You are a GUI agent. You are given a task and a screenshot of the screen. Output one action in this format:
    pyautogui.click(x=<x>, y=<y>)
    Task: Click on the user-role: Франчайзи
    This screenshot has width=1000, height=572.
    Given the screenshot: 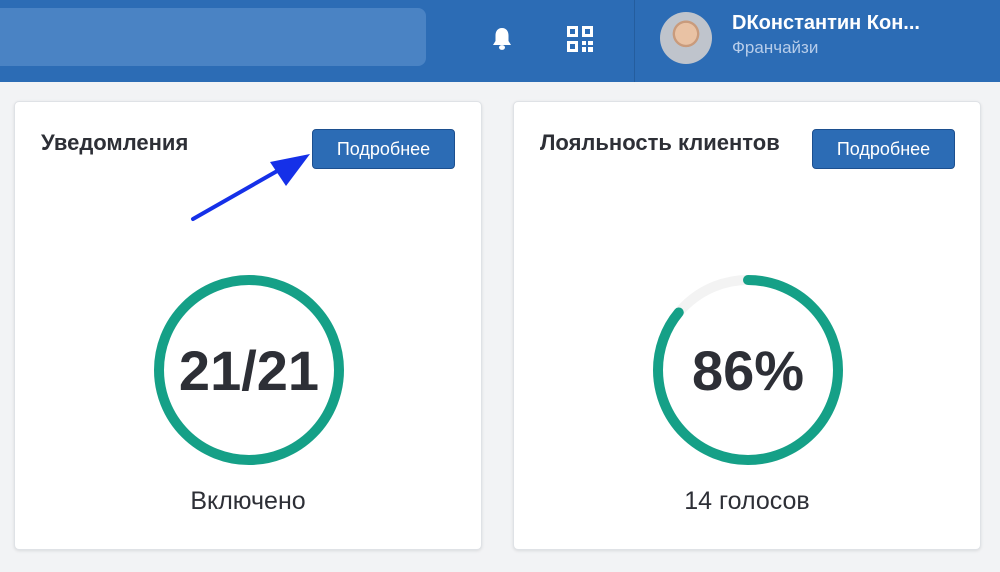 What is the action you would take?
    pyautogui.click(x=775, y=47)
    